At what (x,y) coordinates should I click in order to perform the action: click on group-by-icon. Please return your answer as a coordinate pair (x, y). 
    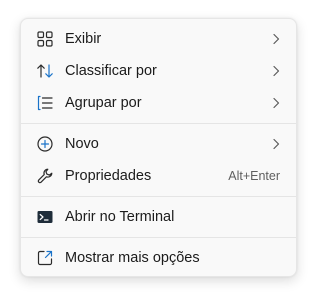
    Looking at the image, I should click on (45, 103).